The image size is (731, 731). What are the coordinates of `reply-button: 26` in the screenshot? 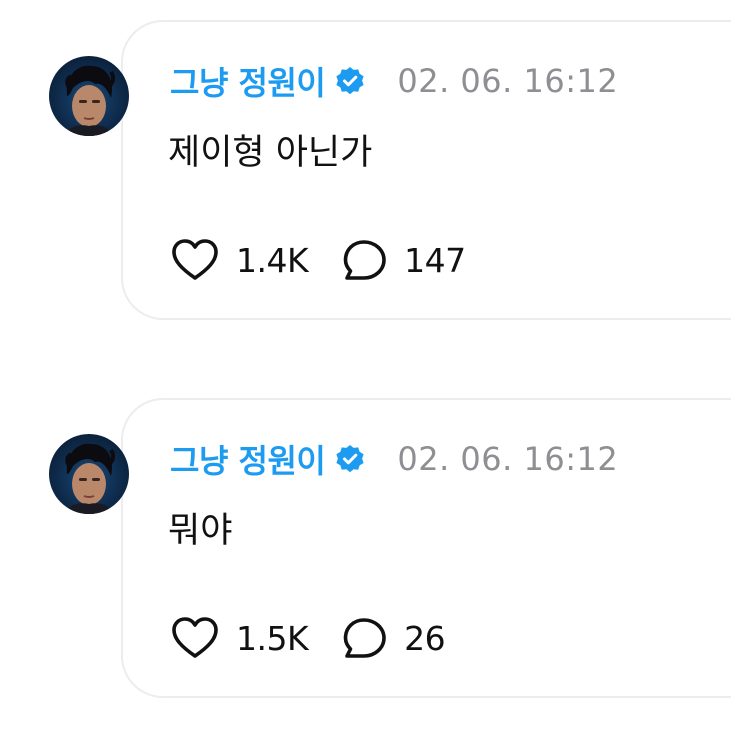 It's located at (394, 638).